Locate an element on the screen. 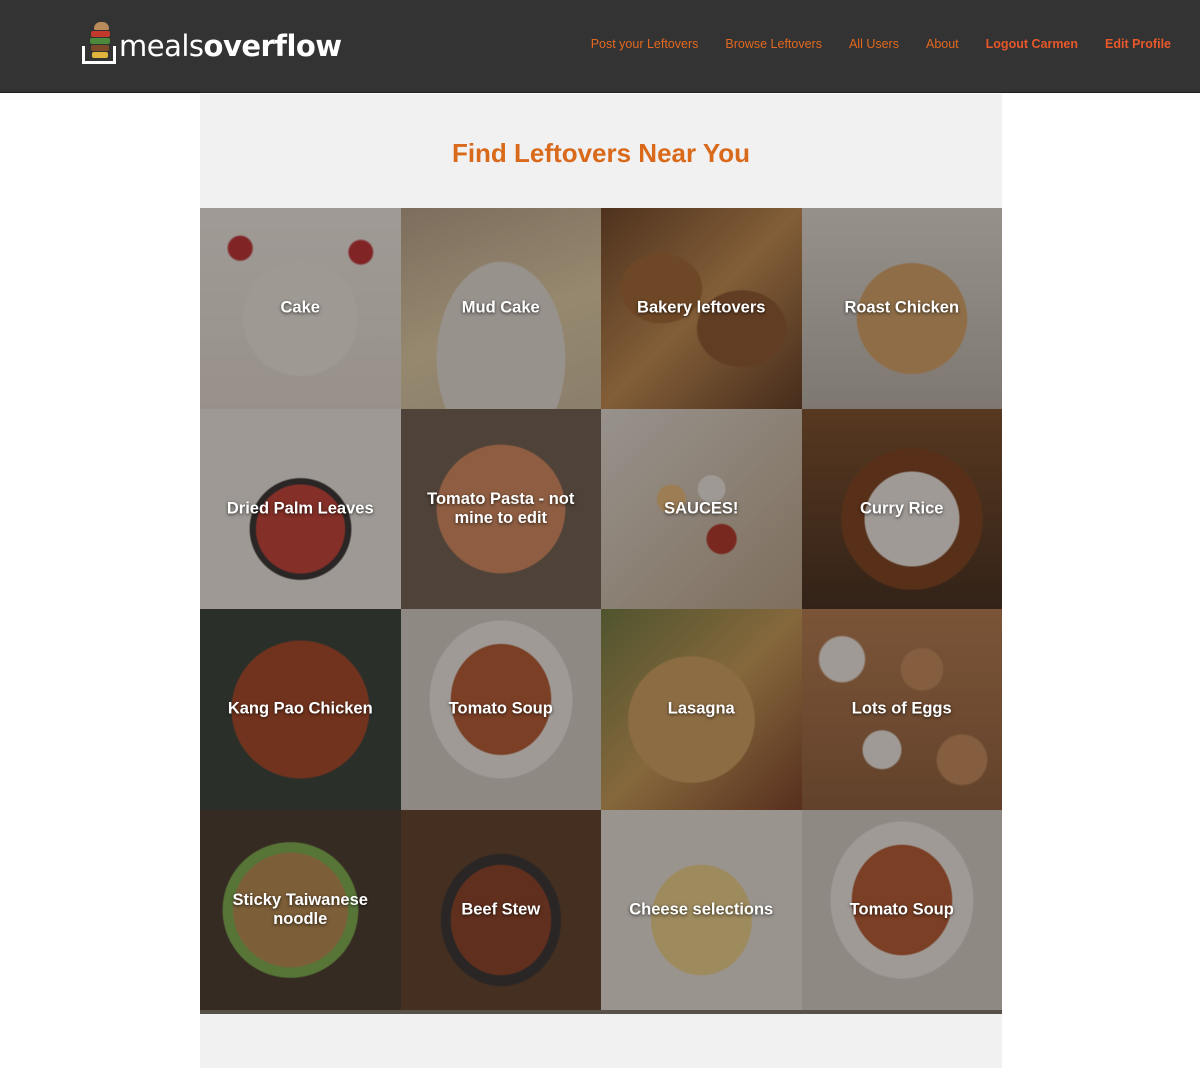 This screenshot has height=1068, width=1200. leftover-card: Sticky Taiwanese noodle is located at coordinates (300, 909).